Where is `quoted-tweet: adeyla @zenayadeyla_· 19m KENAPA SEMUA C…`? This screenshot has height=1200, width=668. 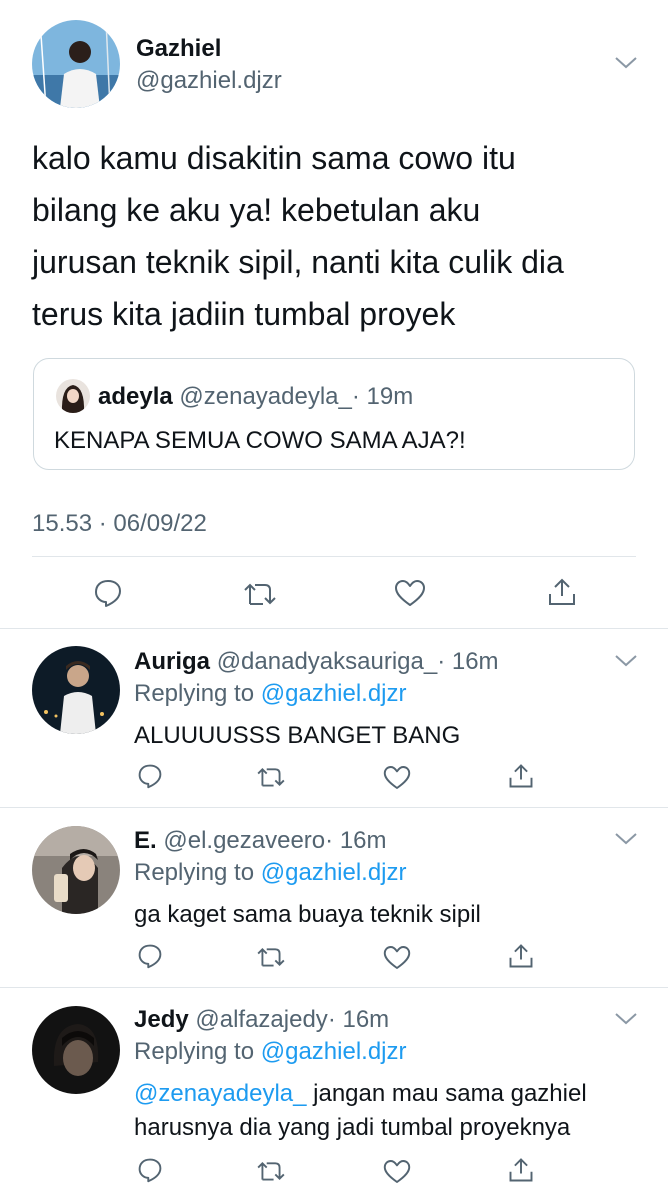 quoted-tweet: adeyla @zenayadeyla_· 19m KENAPA SEMUA C… is located at coordinates (334, 414).